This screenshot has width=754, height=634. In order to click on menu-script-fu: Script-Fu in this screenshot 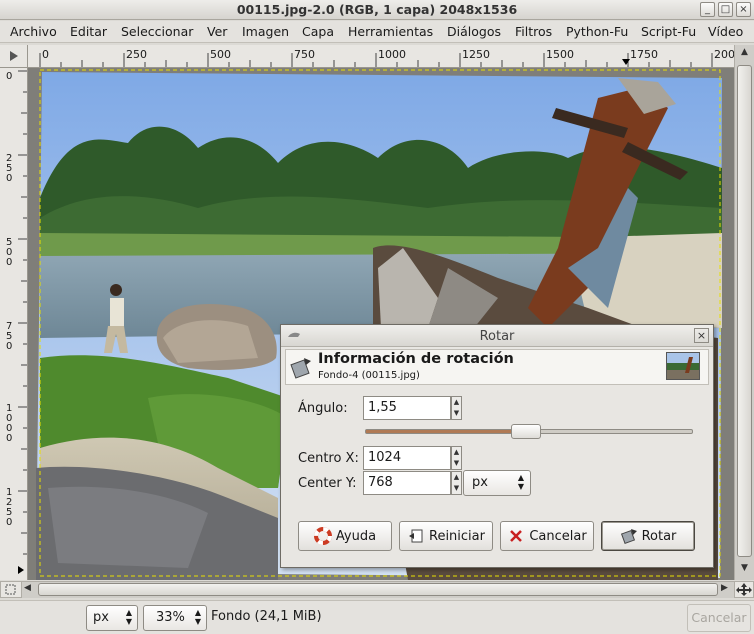, I will do `click(668, 31)`.